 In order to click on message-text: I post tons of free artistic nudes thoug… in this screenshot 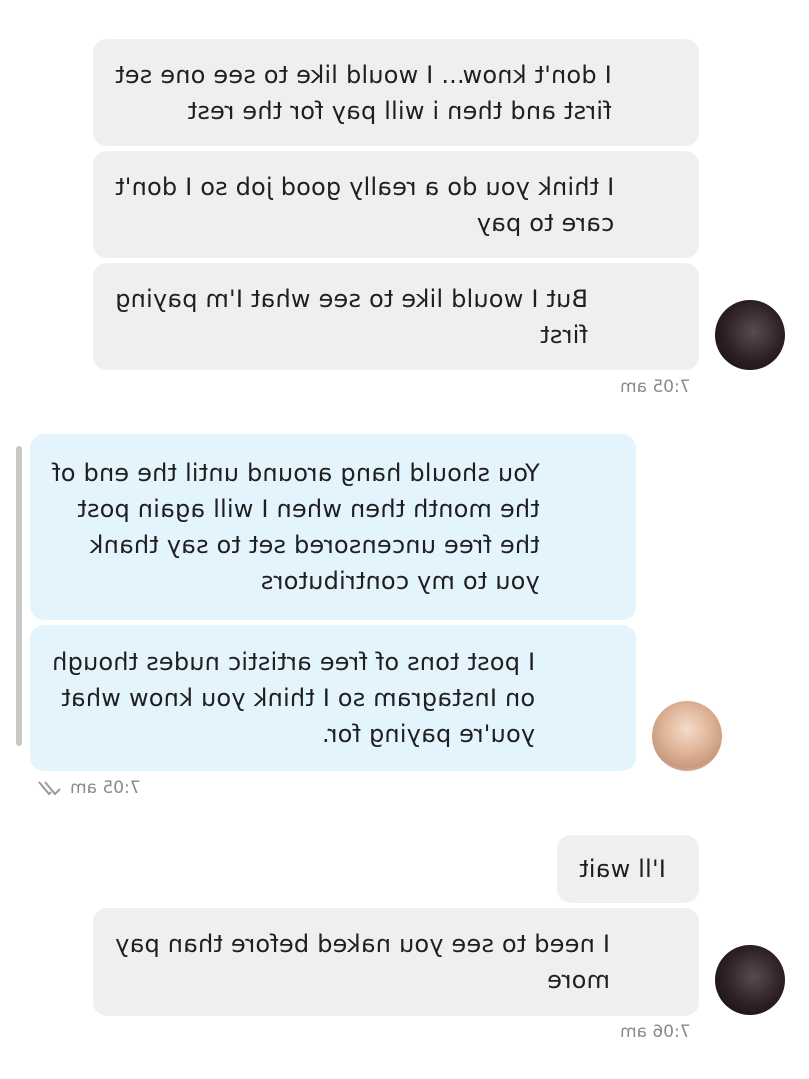, I will do `click(294, 698)`.